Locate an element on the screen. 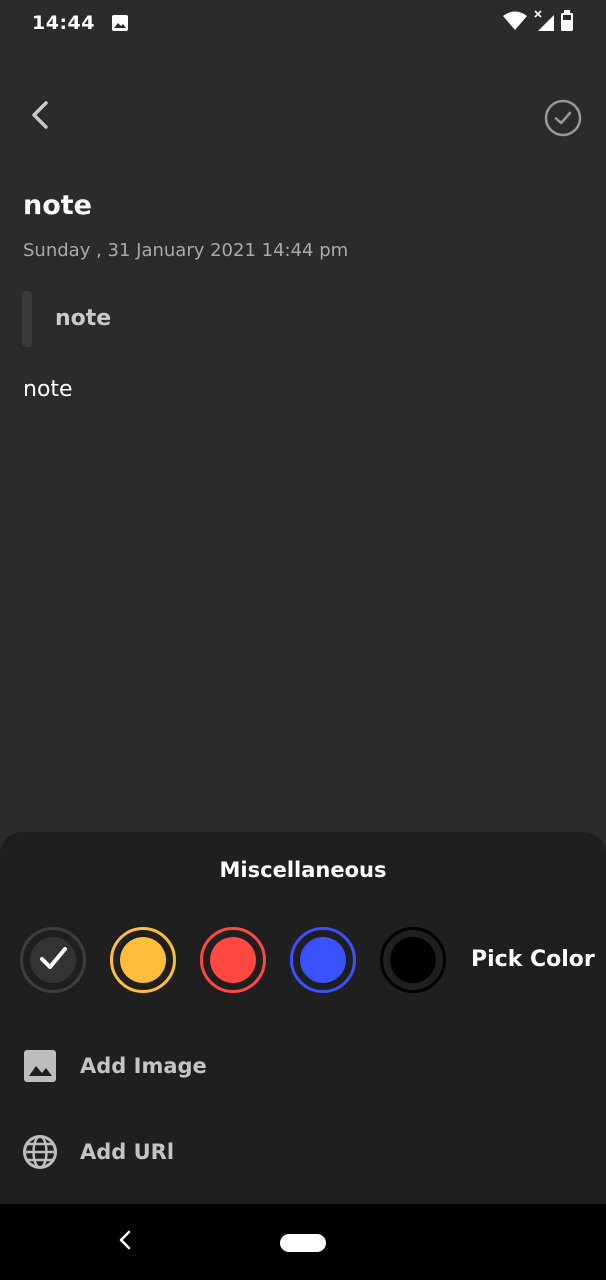  status-time: 14:44 is located at coordinates (63, 23).